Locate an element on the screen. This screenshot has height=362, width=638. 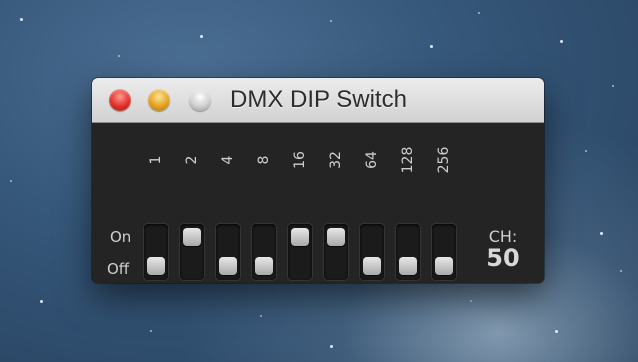
switch-weight-label: 256 is located at coordinates (444, 160).